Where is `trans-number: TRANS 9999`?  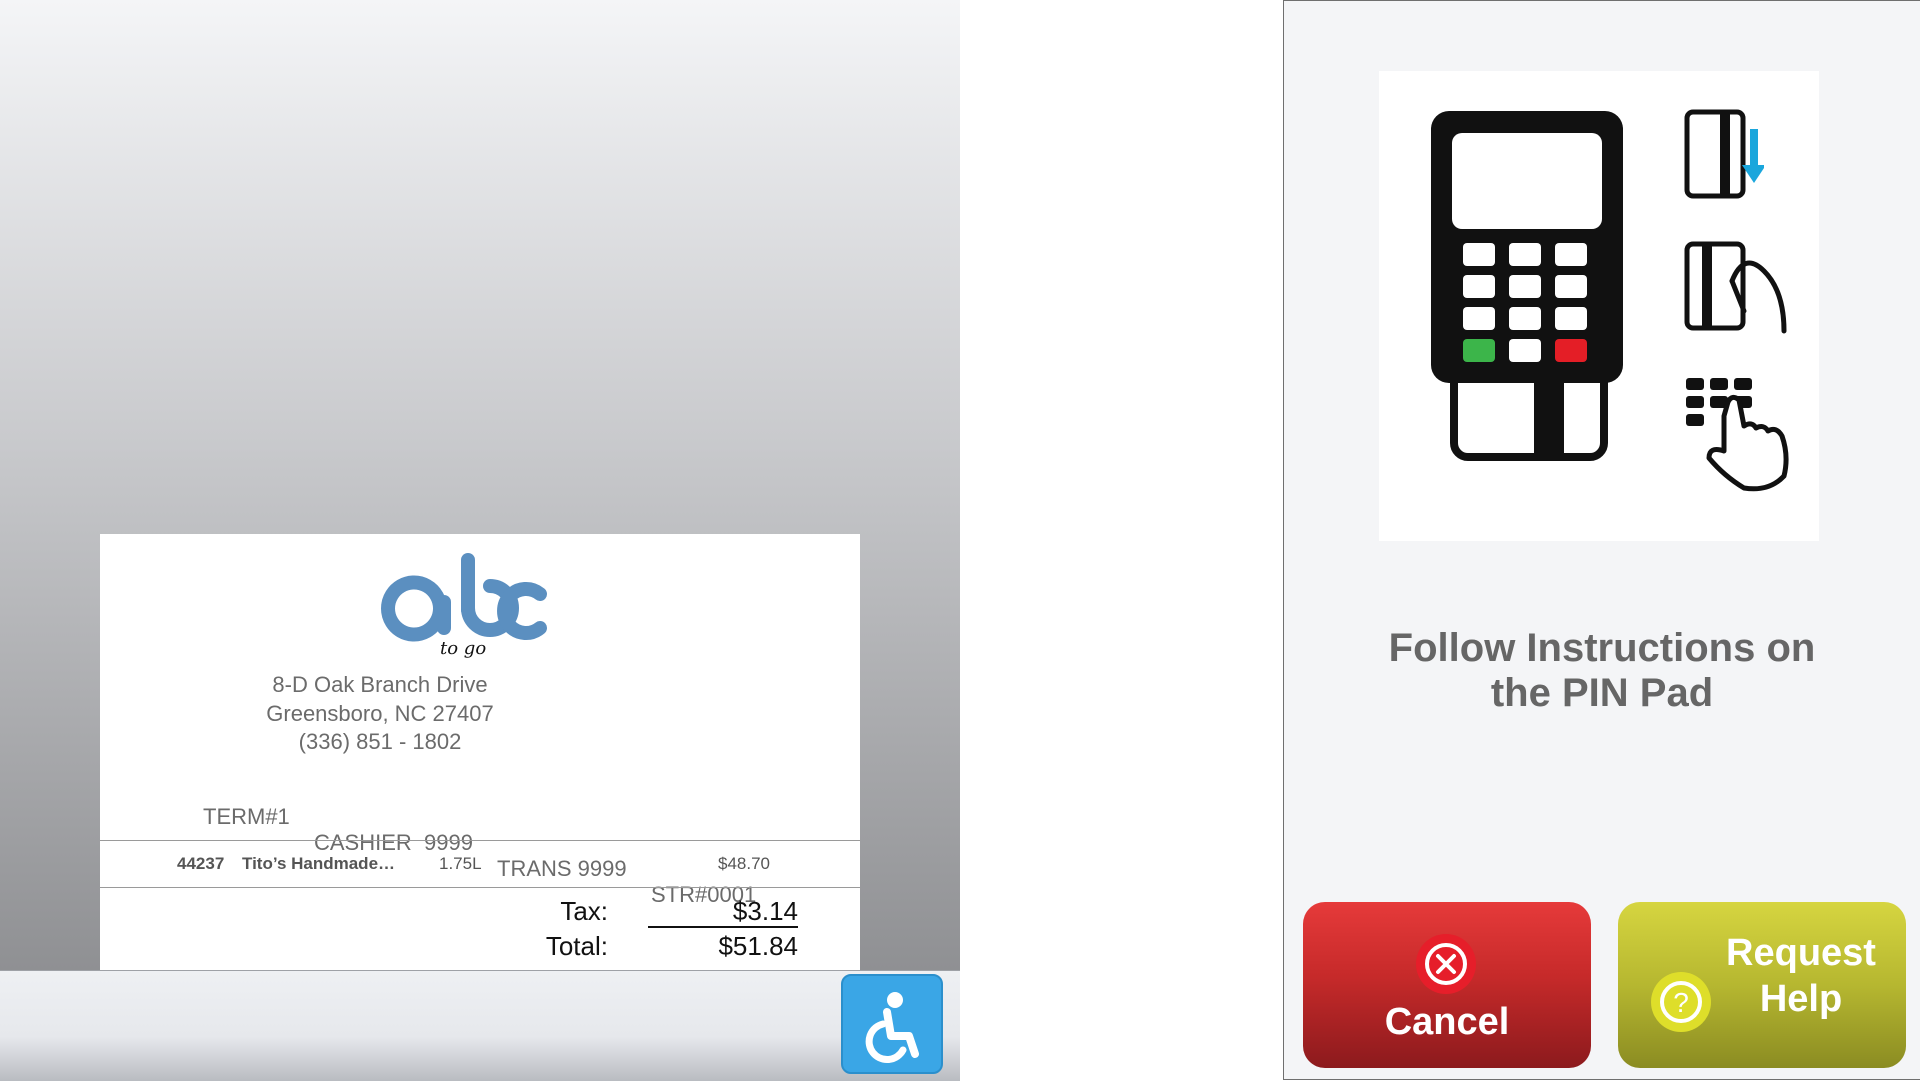
trans-number: TRANS 9999 is located at coordinates (562, 868).